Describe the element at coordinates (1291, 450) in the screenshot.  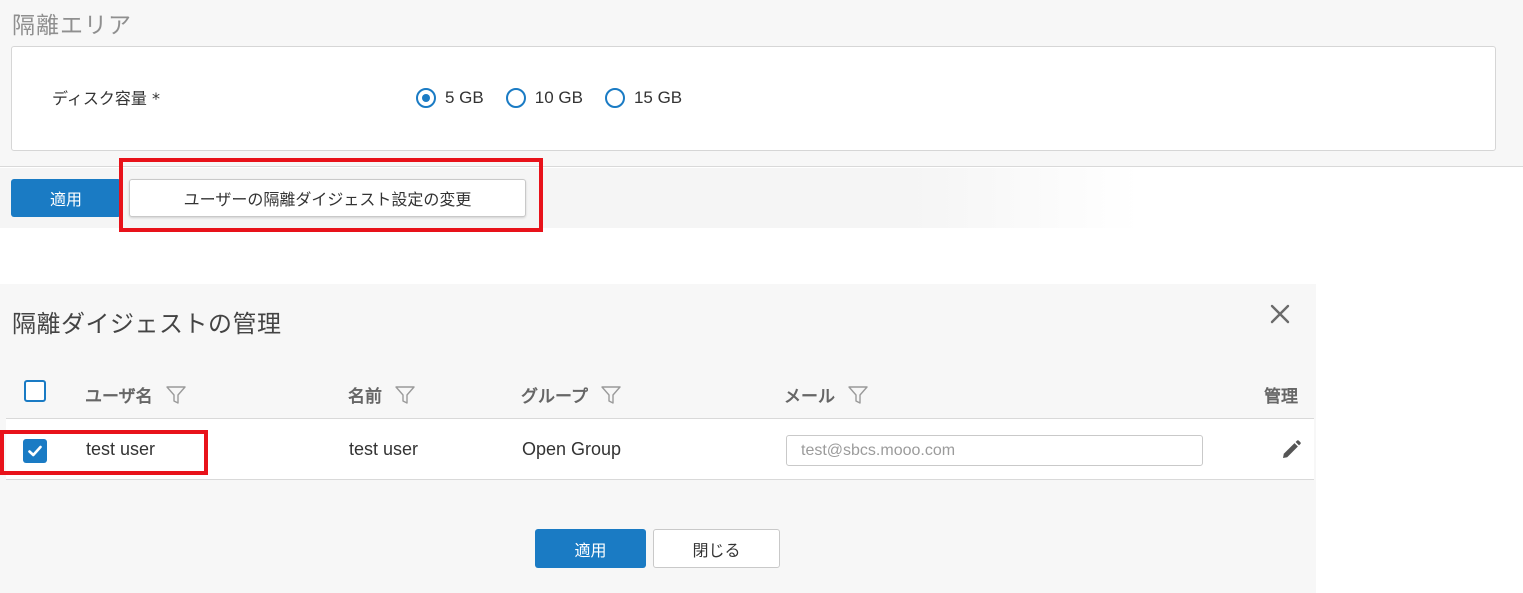
I see `pencil-icon` at that location.